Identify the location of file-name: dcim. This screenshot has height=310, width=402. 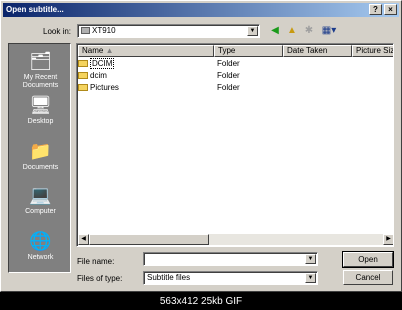
(98, 75).